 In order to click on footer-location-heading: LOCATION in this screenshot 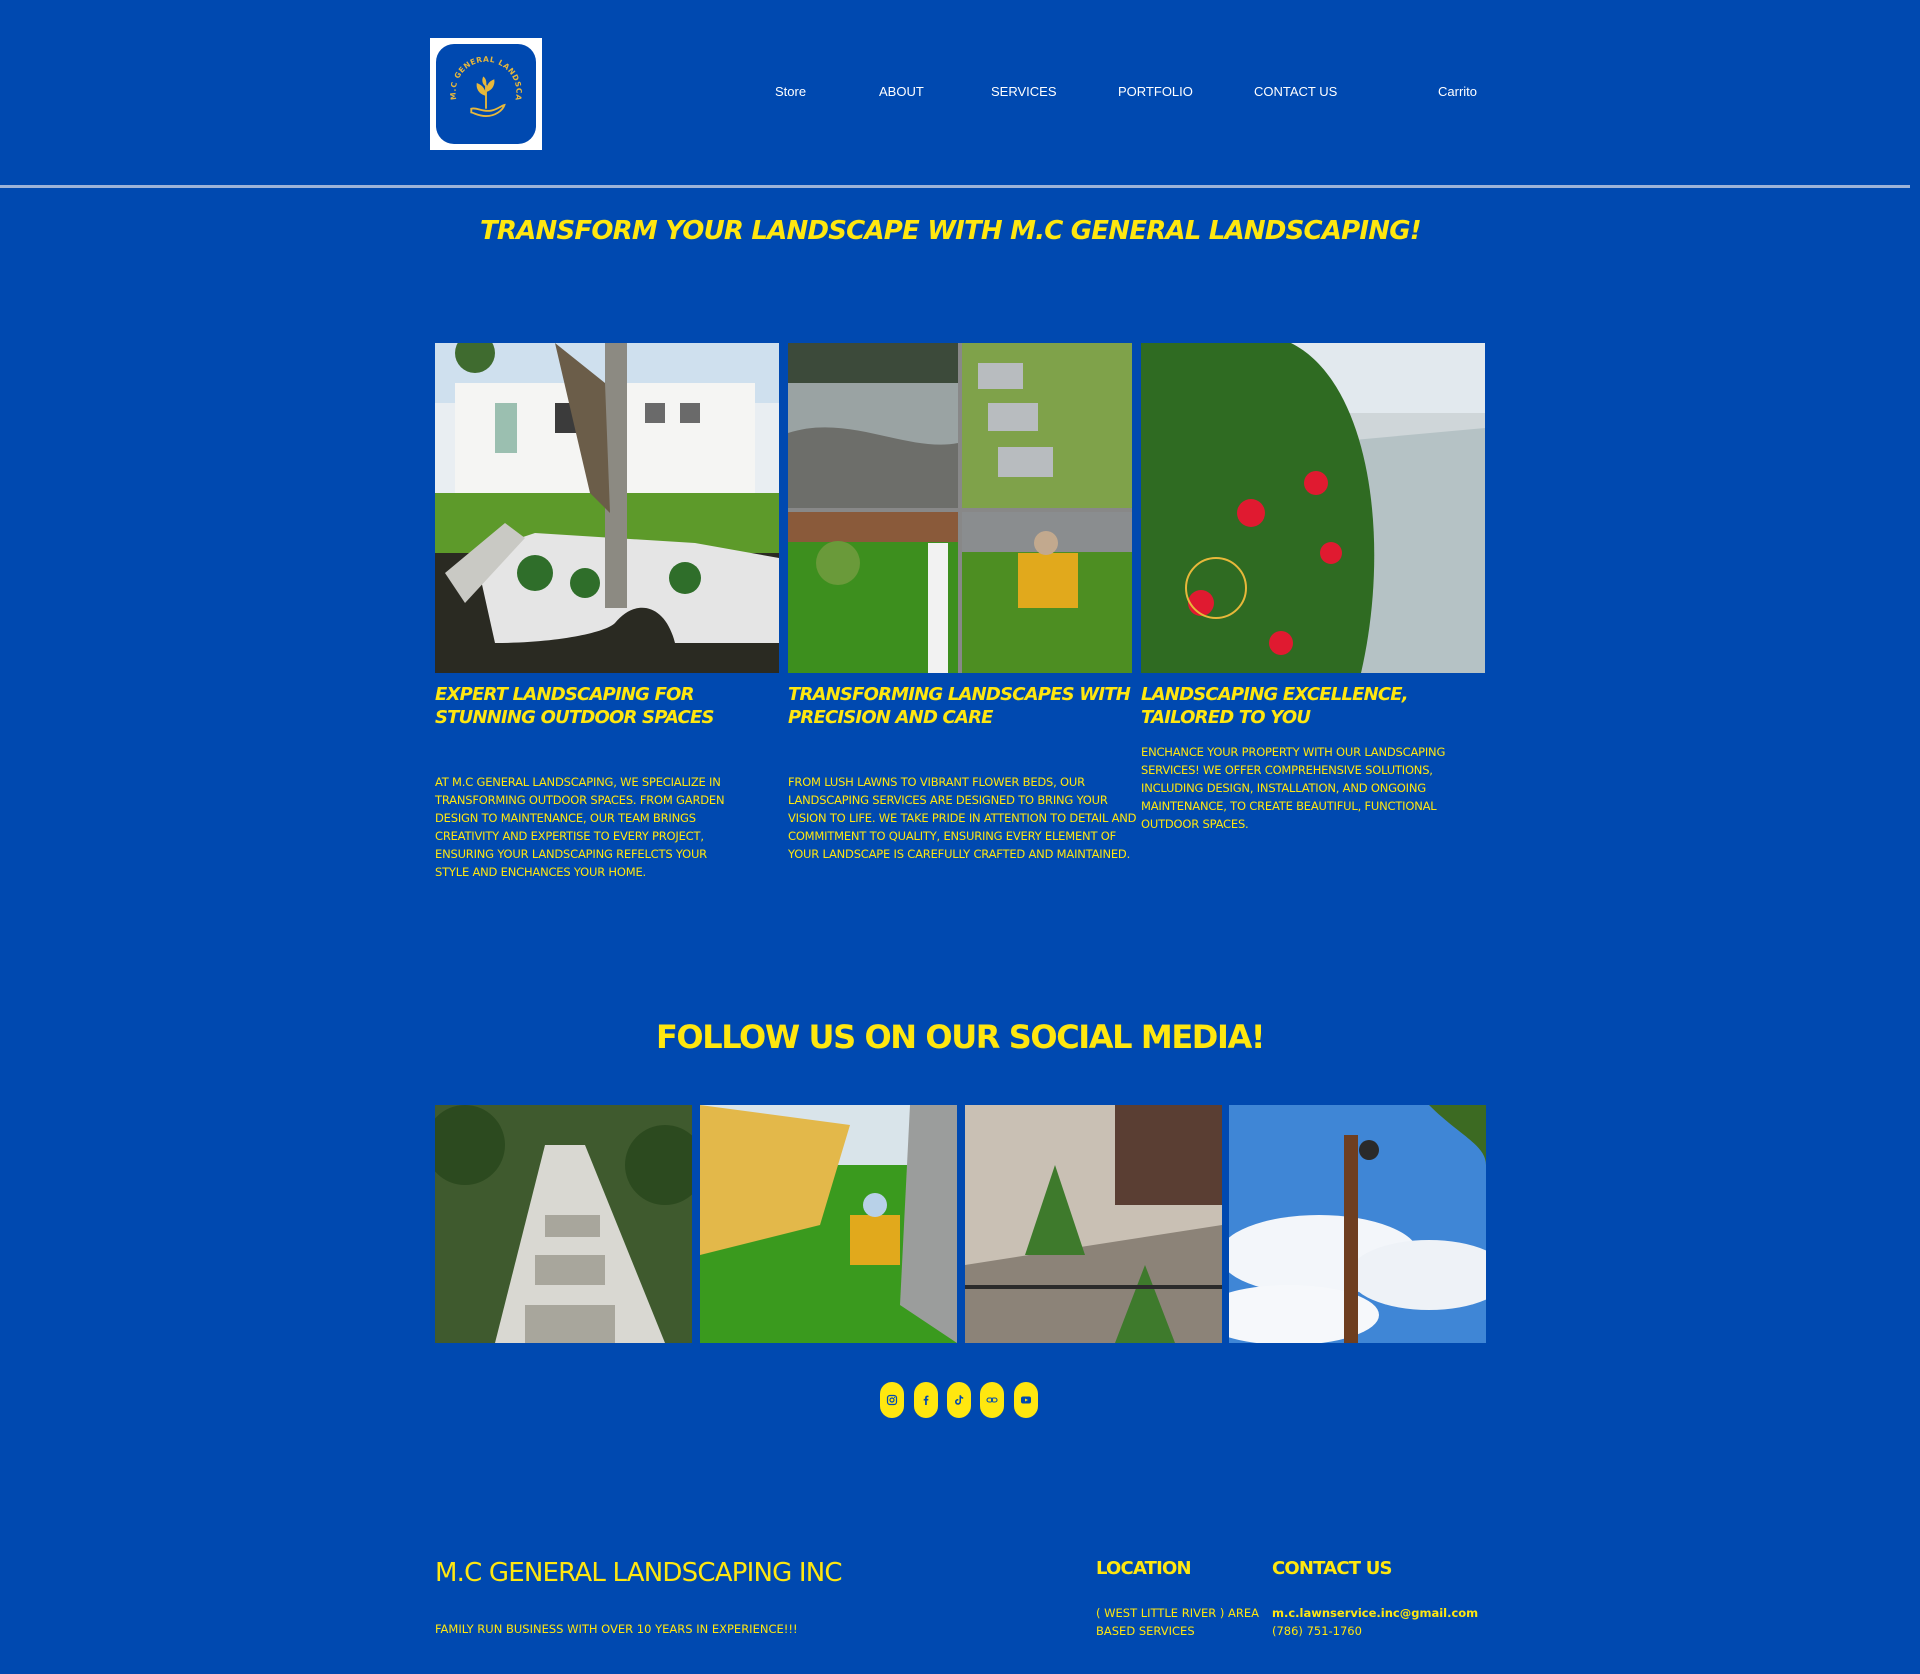, I will do `click(1144, 1568)`.